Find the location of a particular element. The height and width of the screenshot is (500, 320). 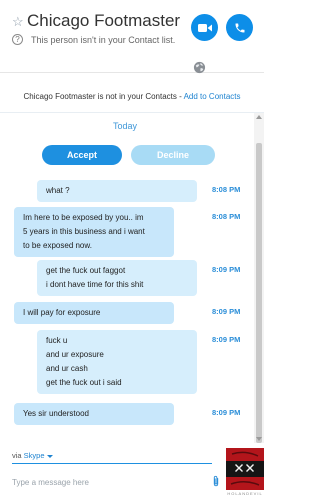

message-line: I will pay for exposure is located at coordinates (62, 312).